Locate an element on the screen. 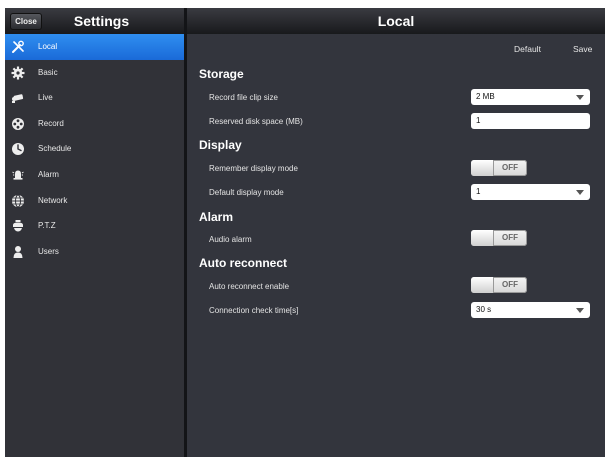 The width and height of the screenshot is (606, 457). tools-icon is located at coordinates (18, 46).